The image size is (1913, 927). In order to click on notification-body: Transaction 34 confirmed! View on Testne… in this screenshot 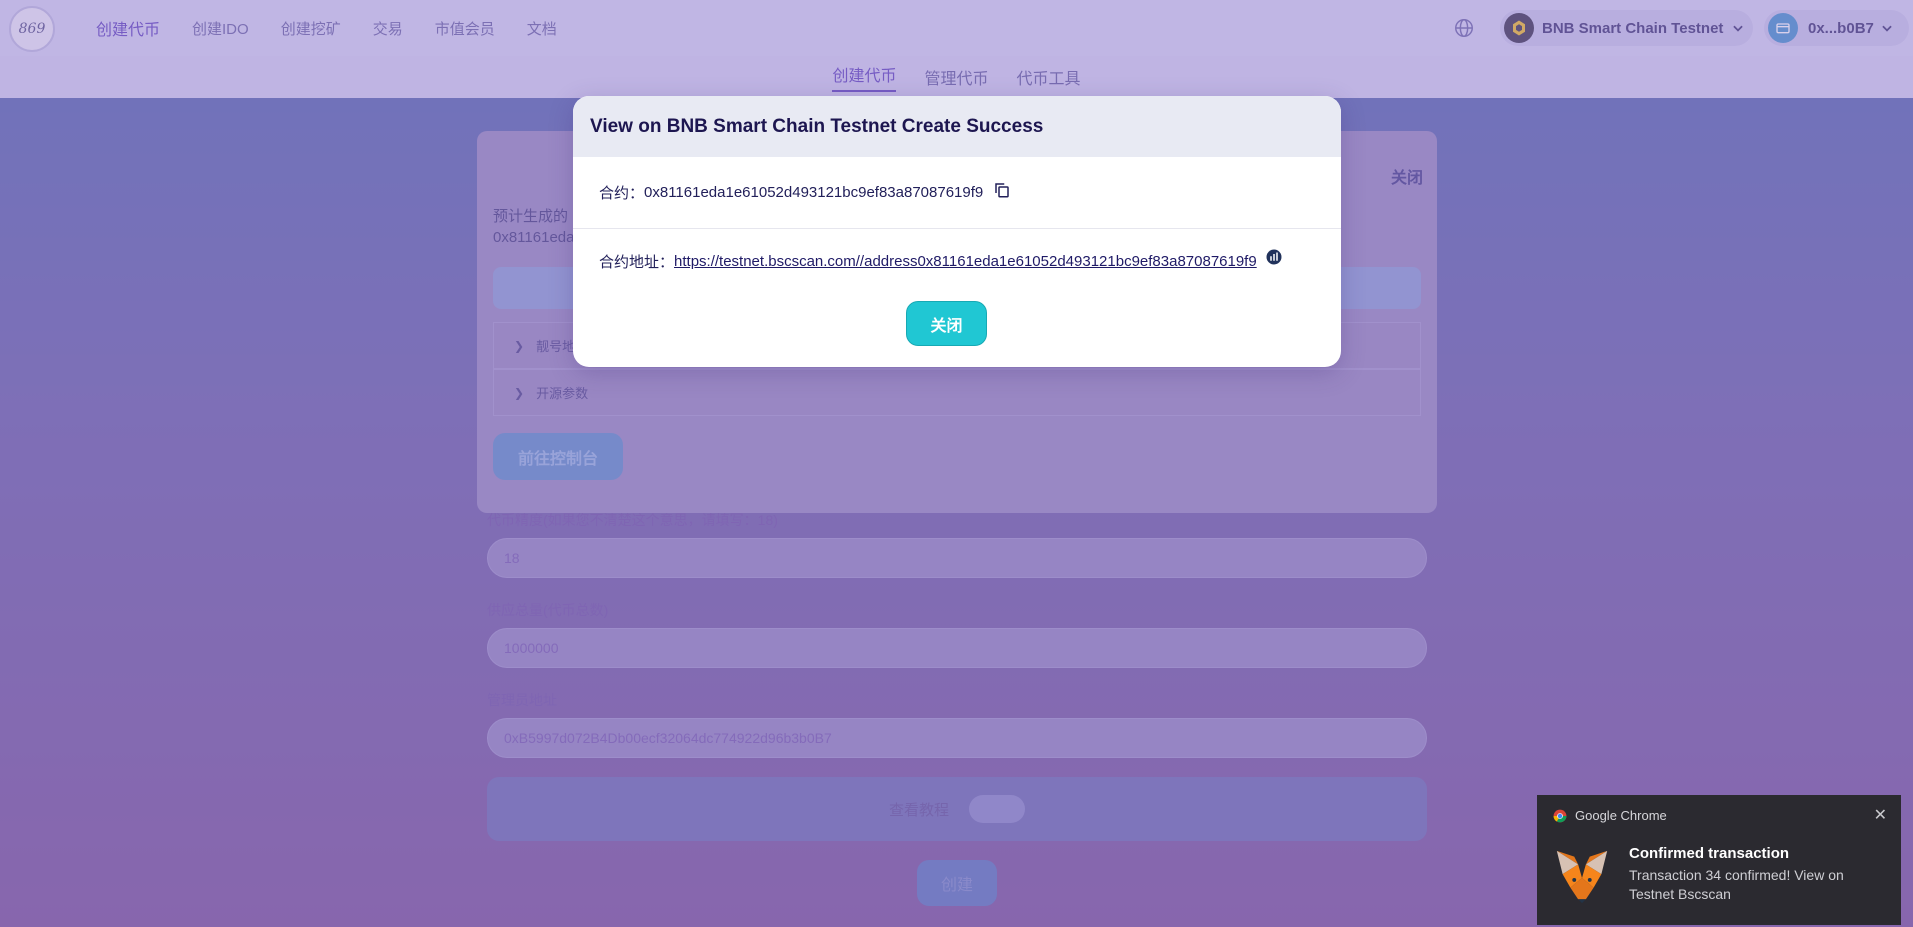, I will do `click(1736, 884)`.